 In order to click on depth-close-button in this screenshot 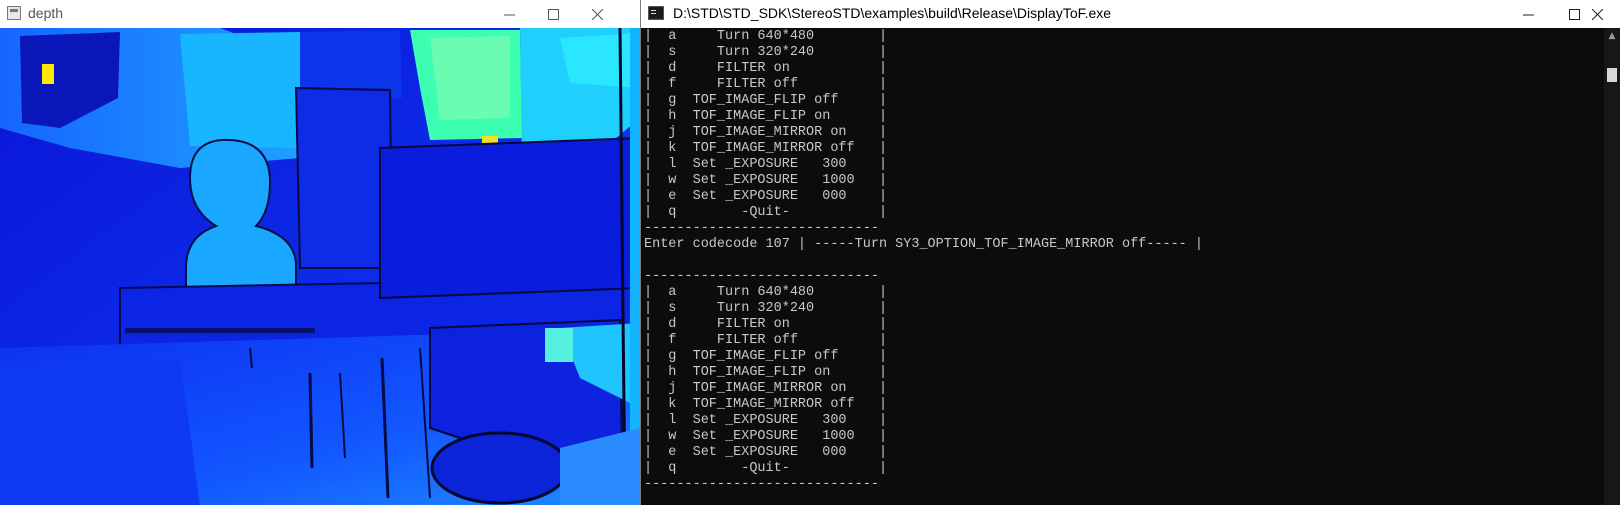, I will do `click(597, 14)`.